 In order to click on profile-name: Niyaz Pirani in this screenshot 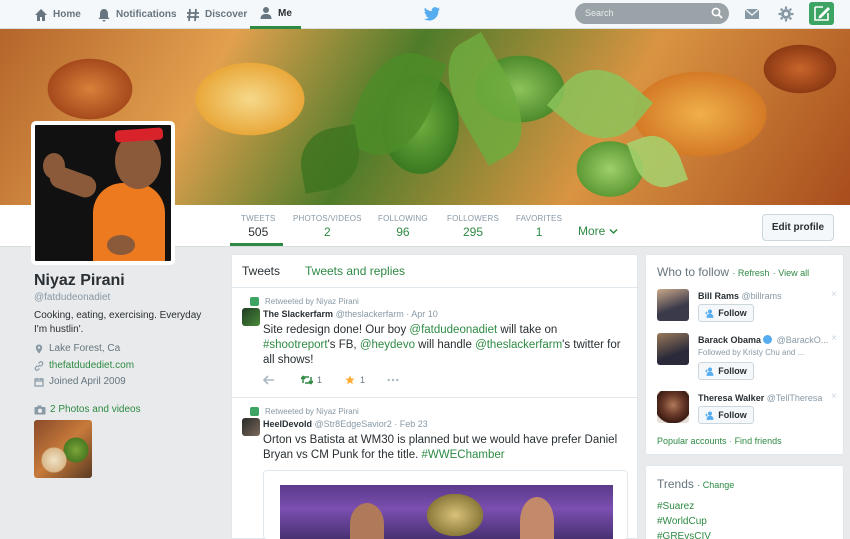, I will do `click(79, 281)`.